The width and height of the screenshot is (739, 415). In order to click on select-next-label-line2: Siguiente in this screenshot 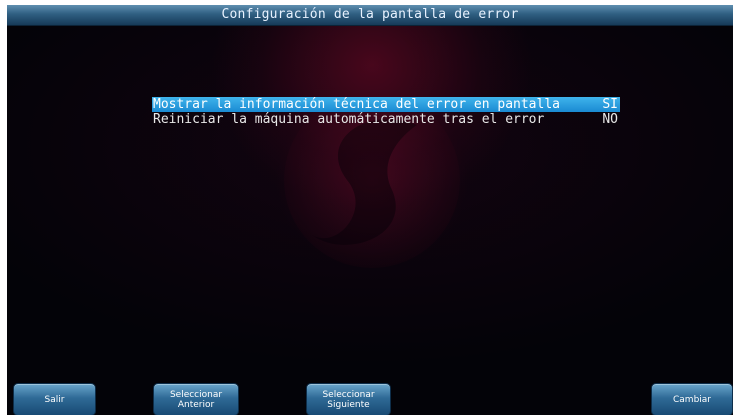, I will do `click(348, 404)`.